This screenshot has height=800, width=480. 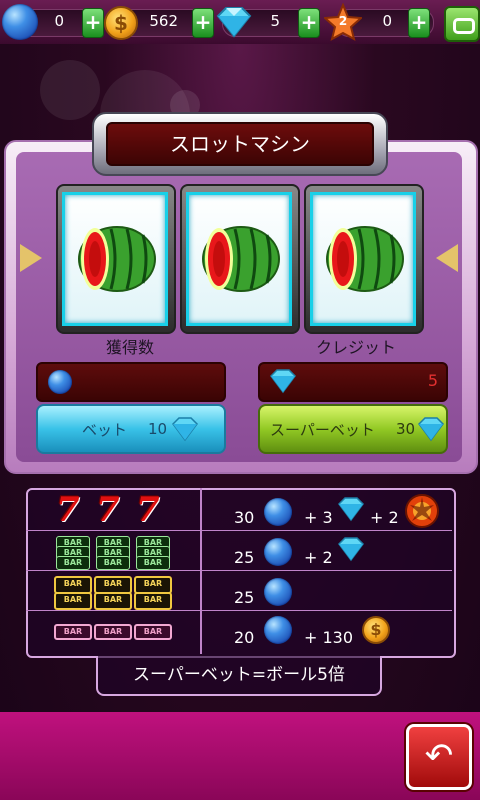 I want to click on payout-diamonds: + 3, so click(x=318, y=517).